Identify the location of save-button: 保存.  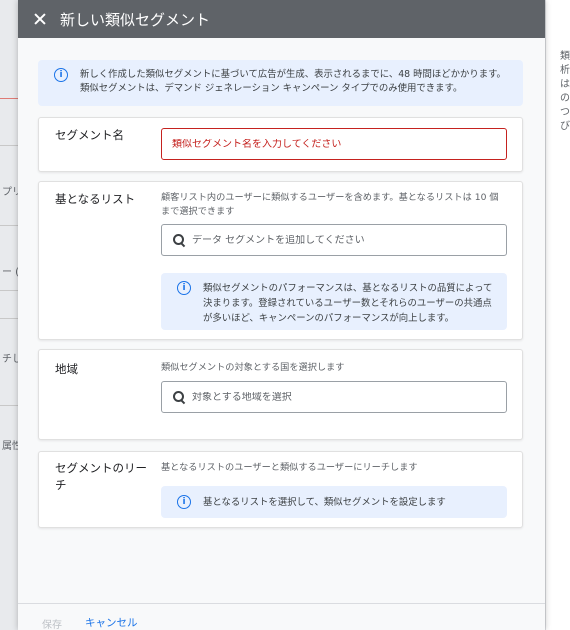
(52, 623).